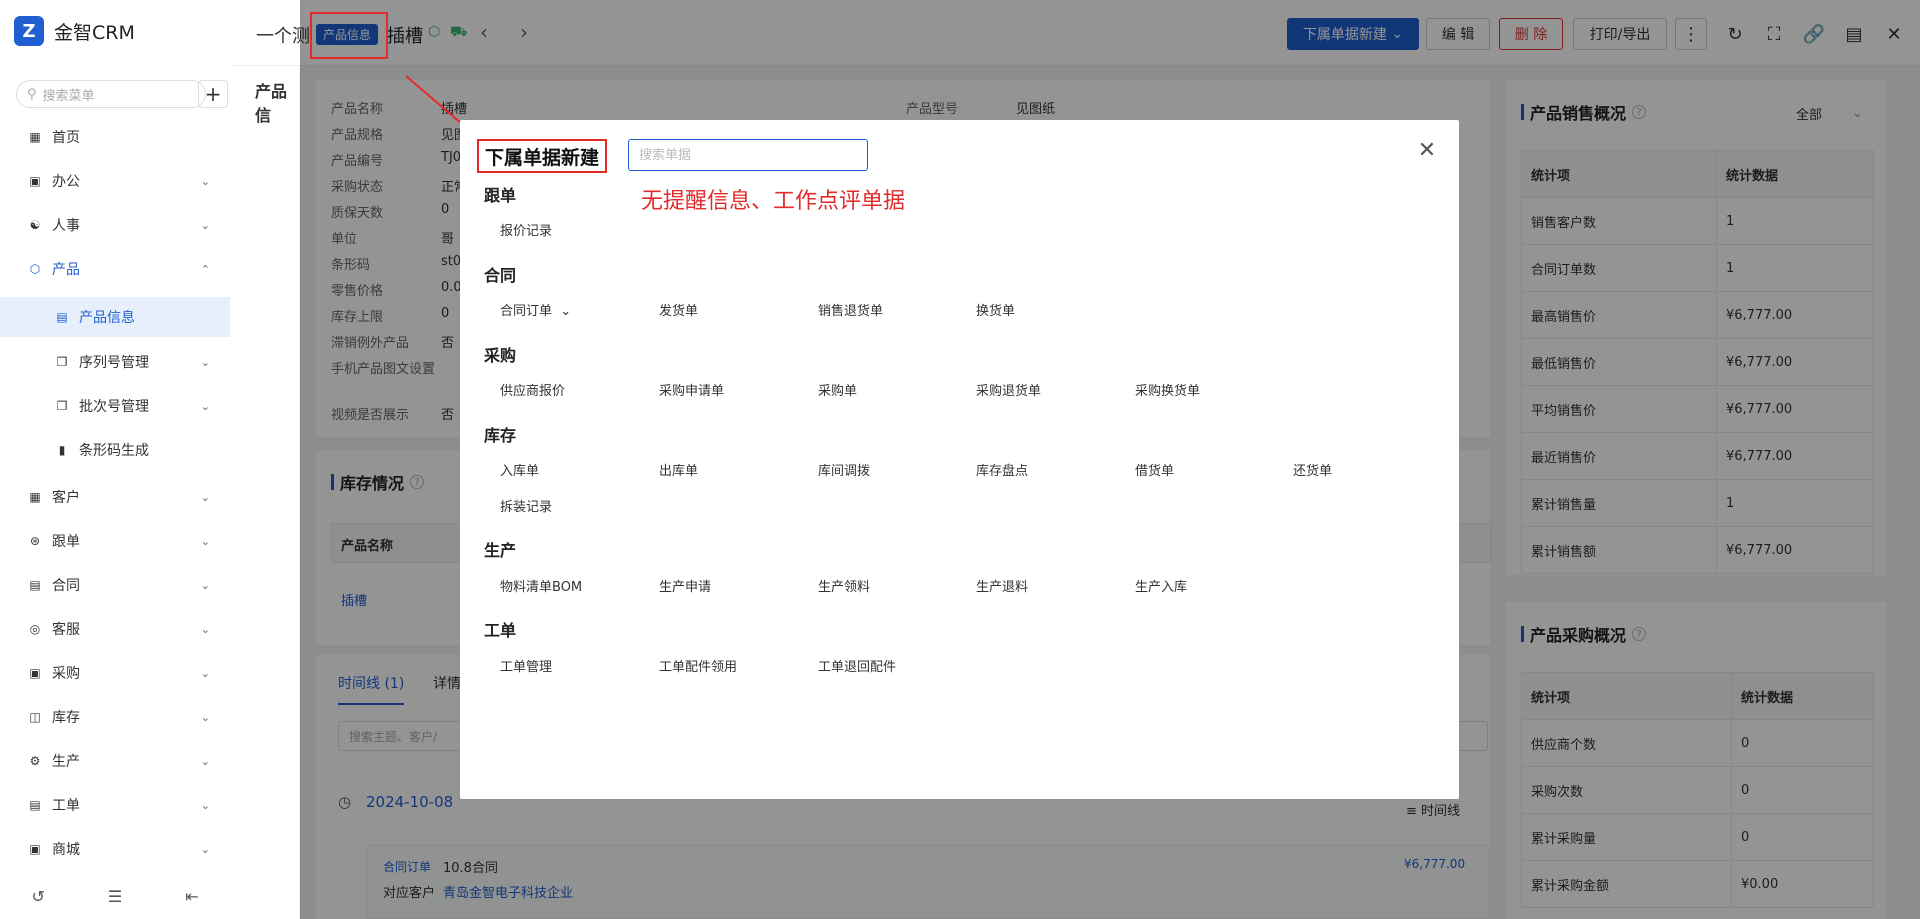  Describe the element at coordinates (1002, 469) in the screenshot. I see `doc-item: 库存盘点` at that location.